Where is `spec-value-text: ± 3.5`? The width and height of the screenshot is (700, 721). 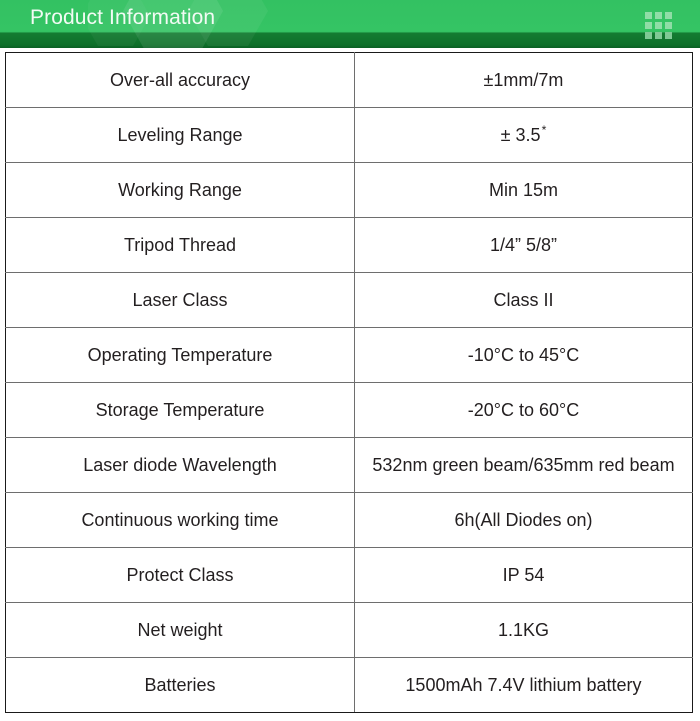
spec-value-text: ± 3.5 is located at coordinates (520, 134).